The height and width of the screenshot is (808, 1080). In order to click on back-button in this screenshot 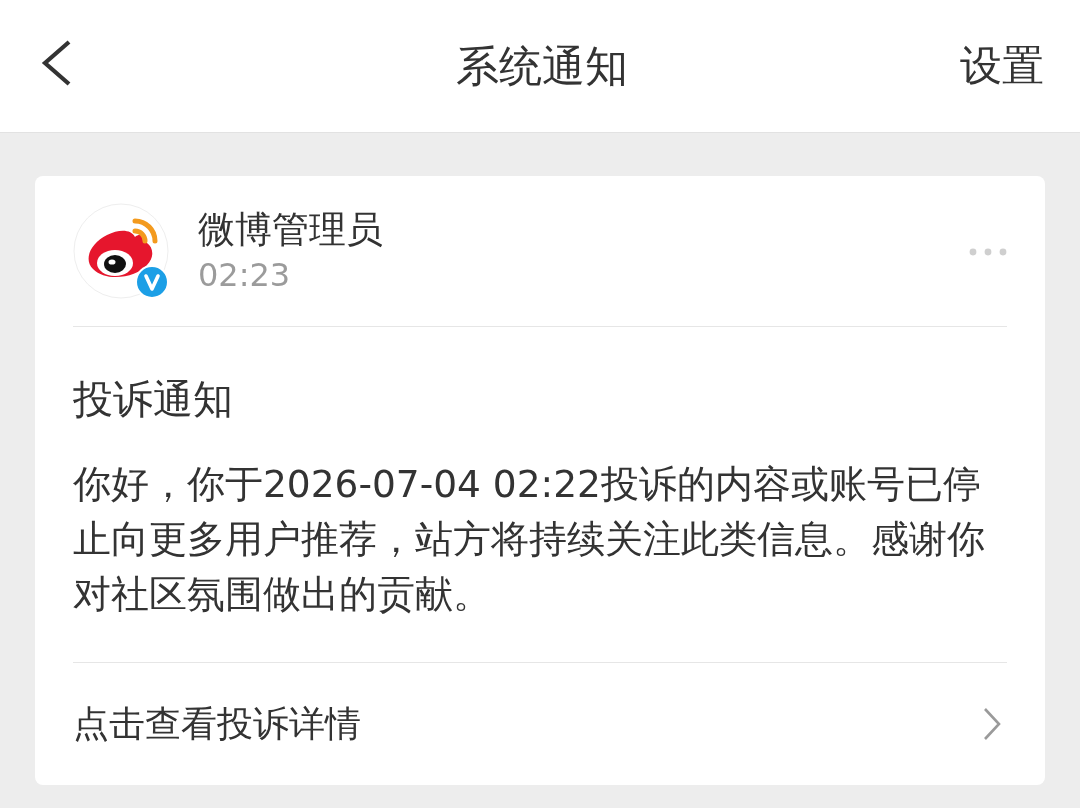, I will do `click(56, 63)`.